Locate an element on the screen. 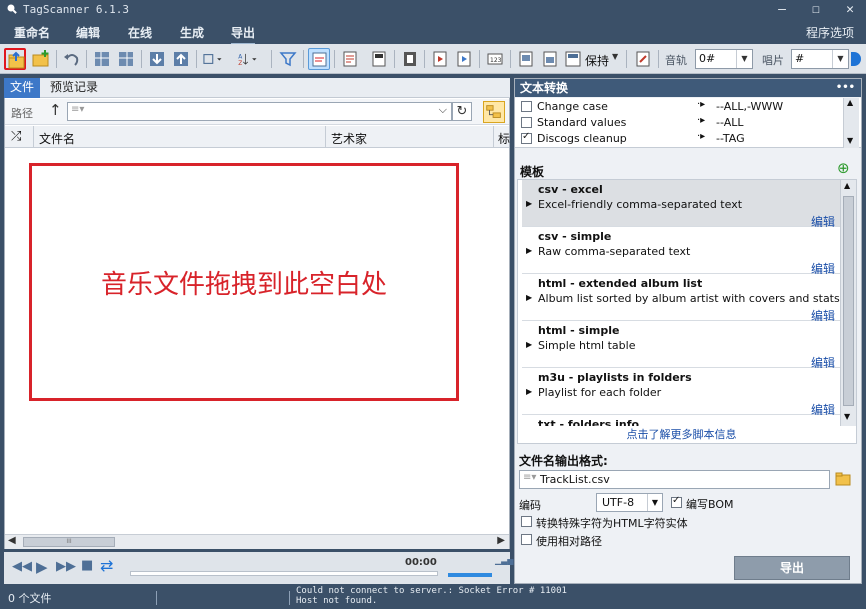 The height and width of the screenshot is (609, 866). more-options-icon: ••• is located at coordinates (845, 88).